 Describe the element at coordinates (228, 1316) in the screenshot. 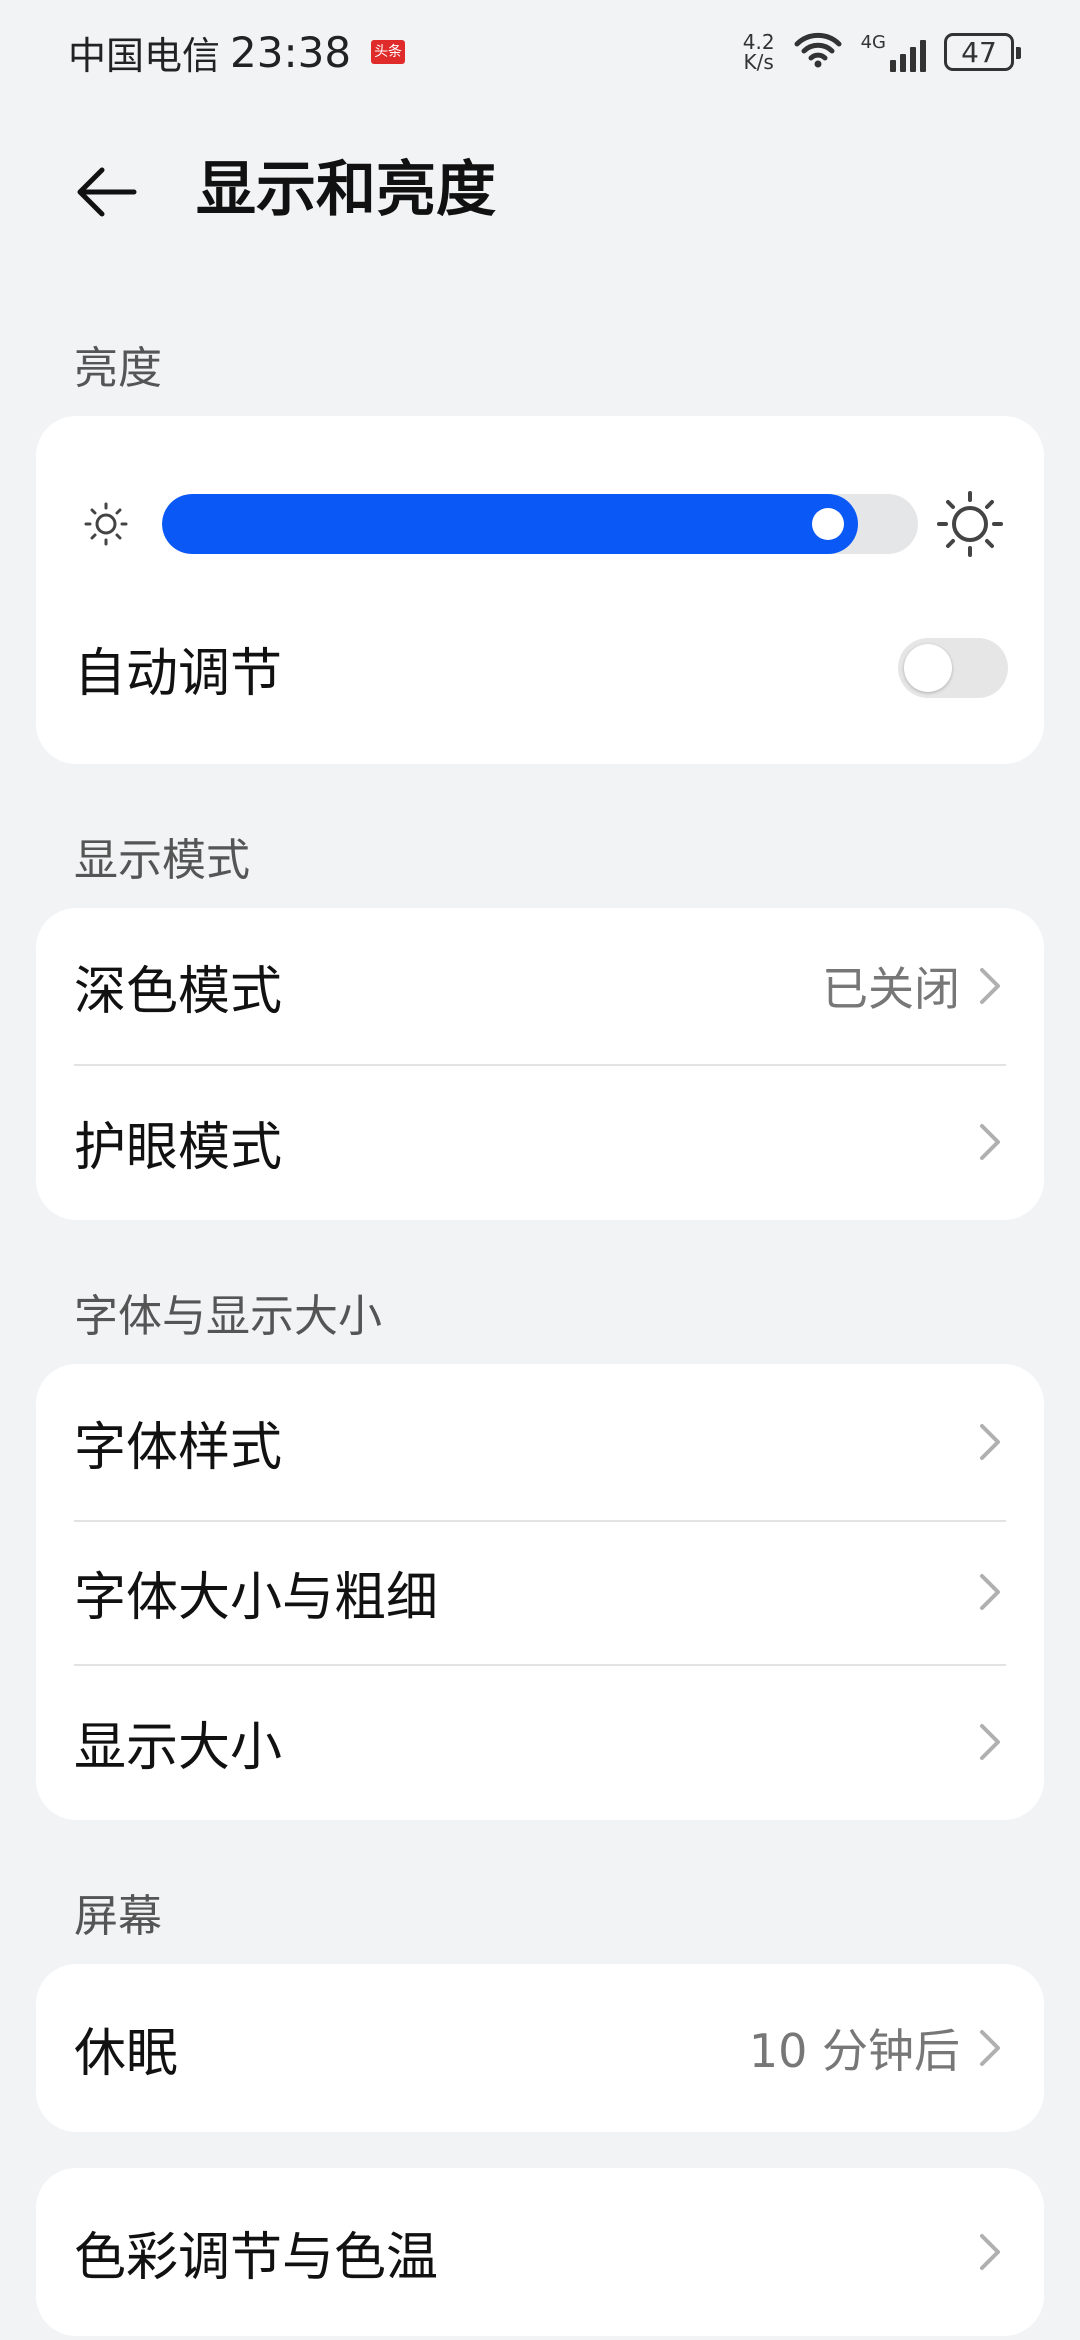

I see `section-label-font-display: 字体与显示大小` at that location.